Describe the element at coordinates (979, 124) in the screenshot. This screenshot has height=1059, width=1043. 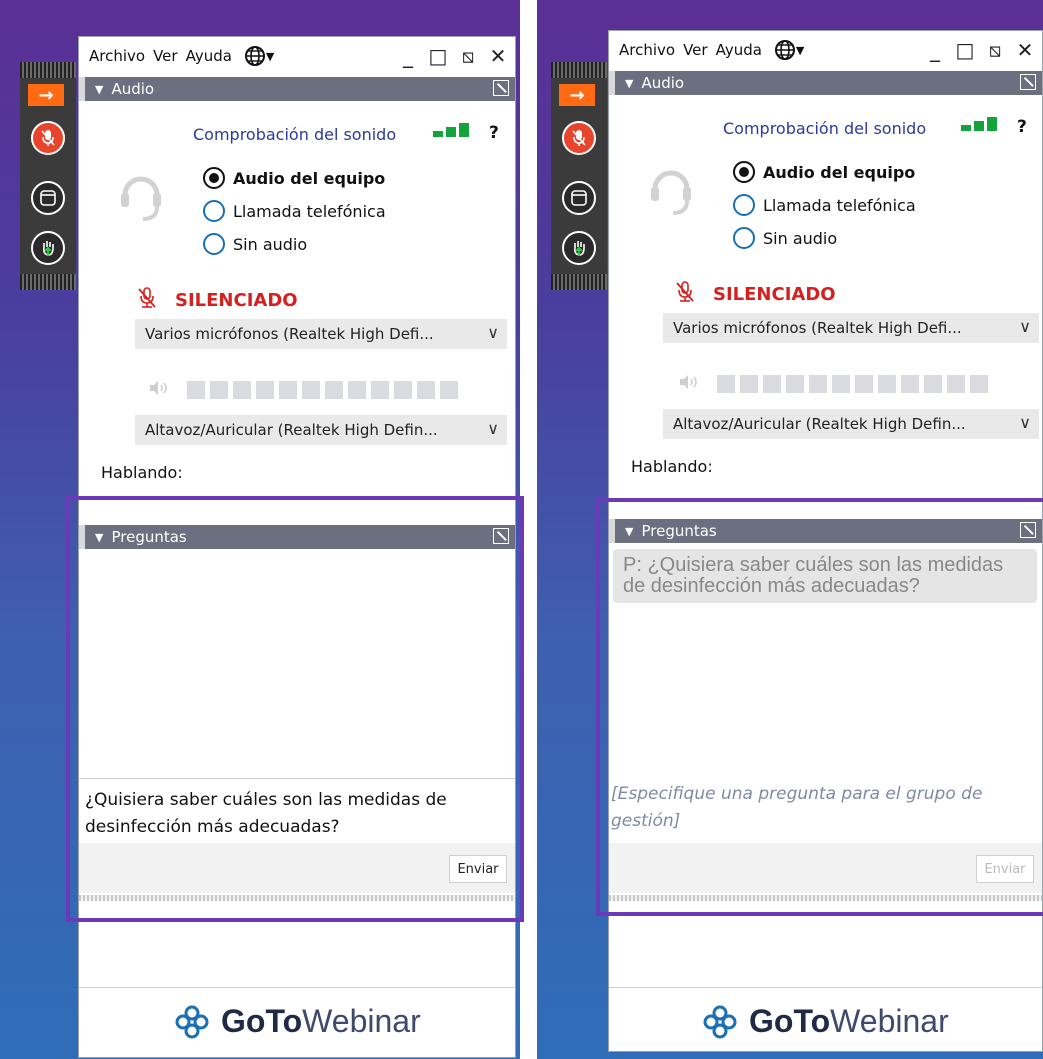
I see `signal-strength-icon` at that location.